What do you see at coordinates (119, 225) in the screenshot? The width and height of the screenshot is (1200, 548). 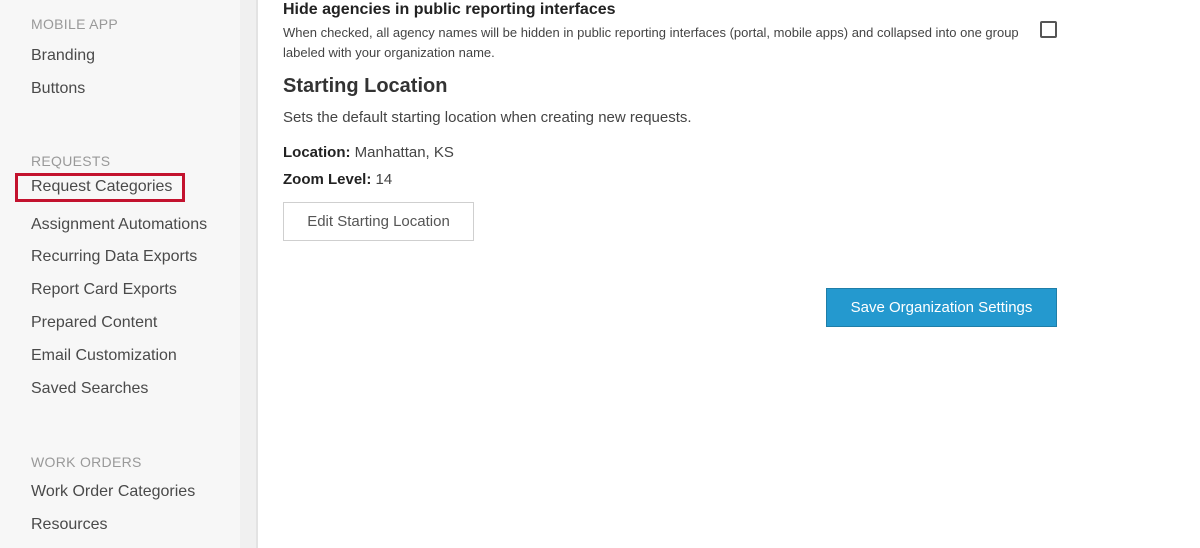 I see `sidebar-item-assignment-automations: Assignment Automations` at bounding box center [119, 225].